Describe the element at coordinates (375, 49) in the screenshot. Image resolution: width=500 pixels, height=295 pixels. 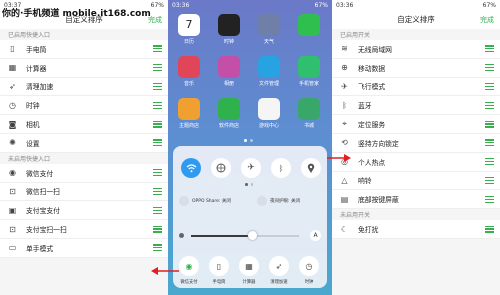
I see `list-item-label: 无线局域网` at that location.